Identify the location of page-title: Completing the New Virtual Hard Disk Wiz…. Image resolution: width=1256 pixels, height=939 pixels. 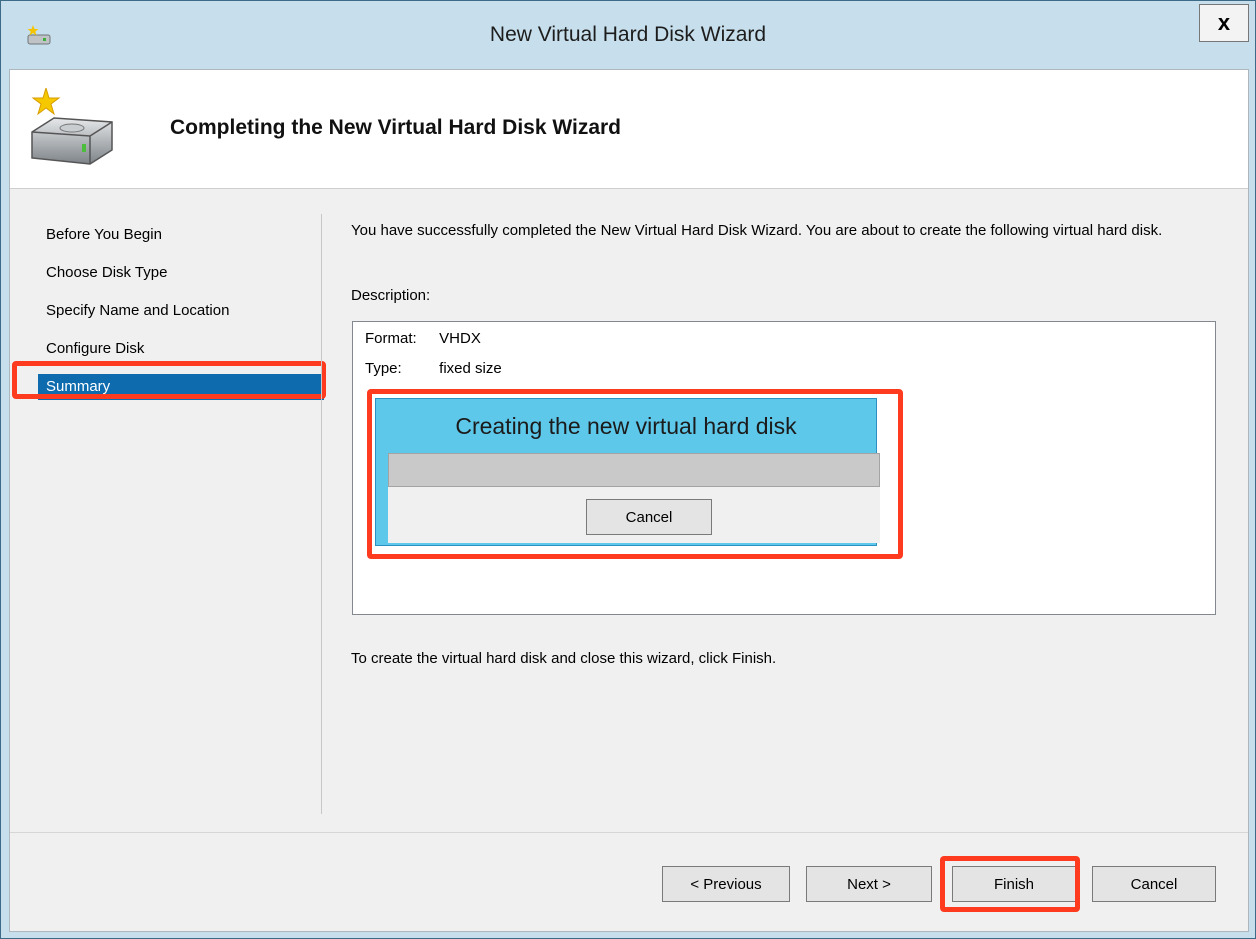
(395, 127).